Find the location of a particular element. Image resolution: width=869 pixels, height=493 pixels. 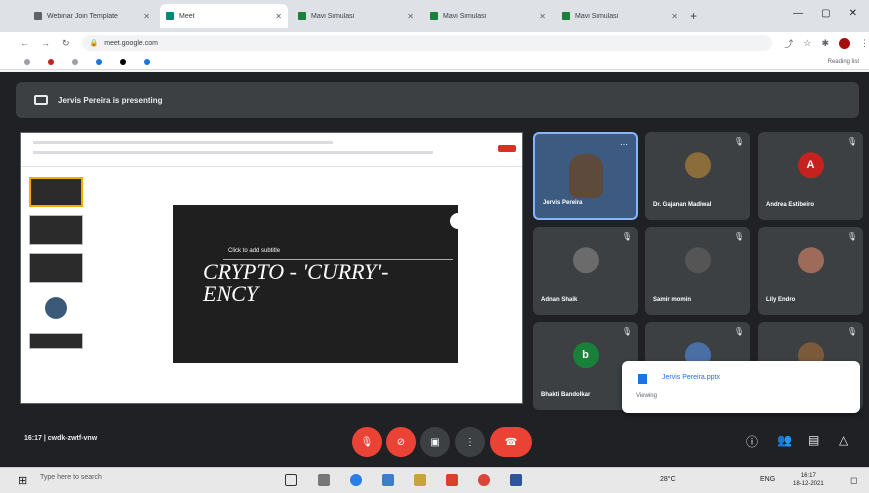

store-icon is located at coordinates (388, 480).